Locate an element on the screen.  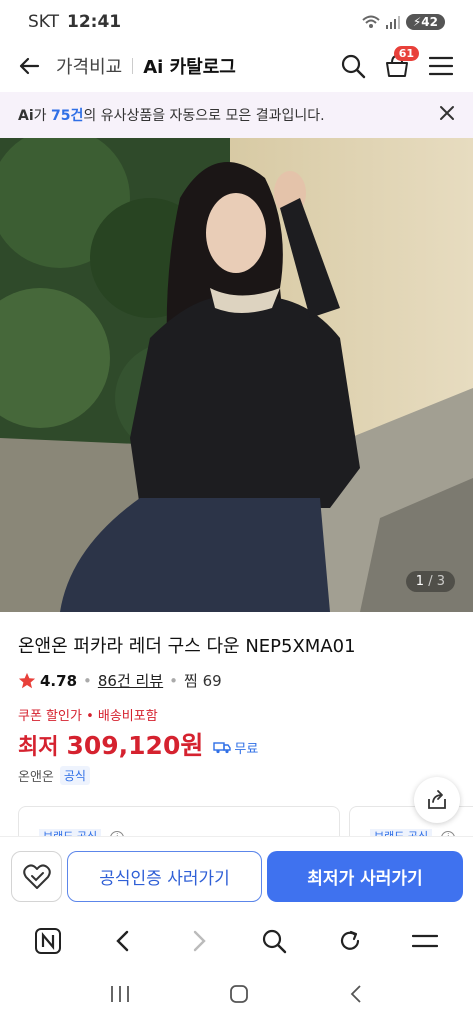
similar-count: 75건 is located at coordinates (67, 116).